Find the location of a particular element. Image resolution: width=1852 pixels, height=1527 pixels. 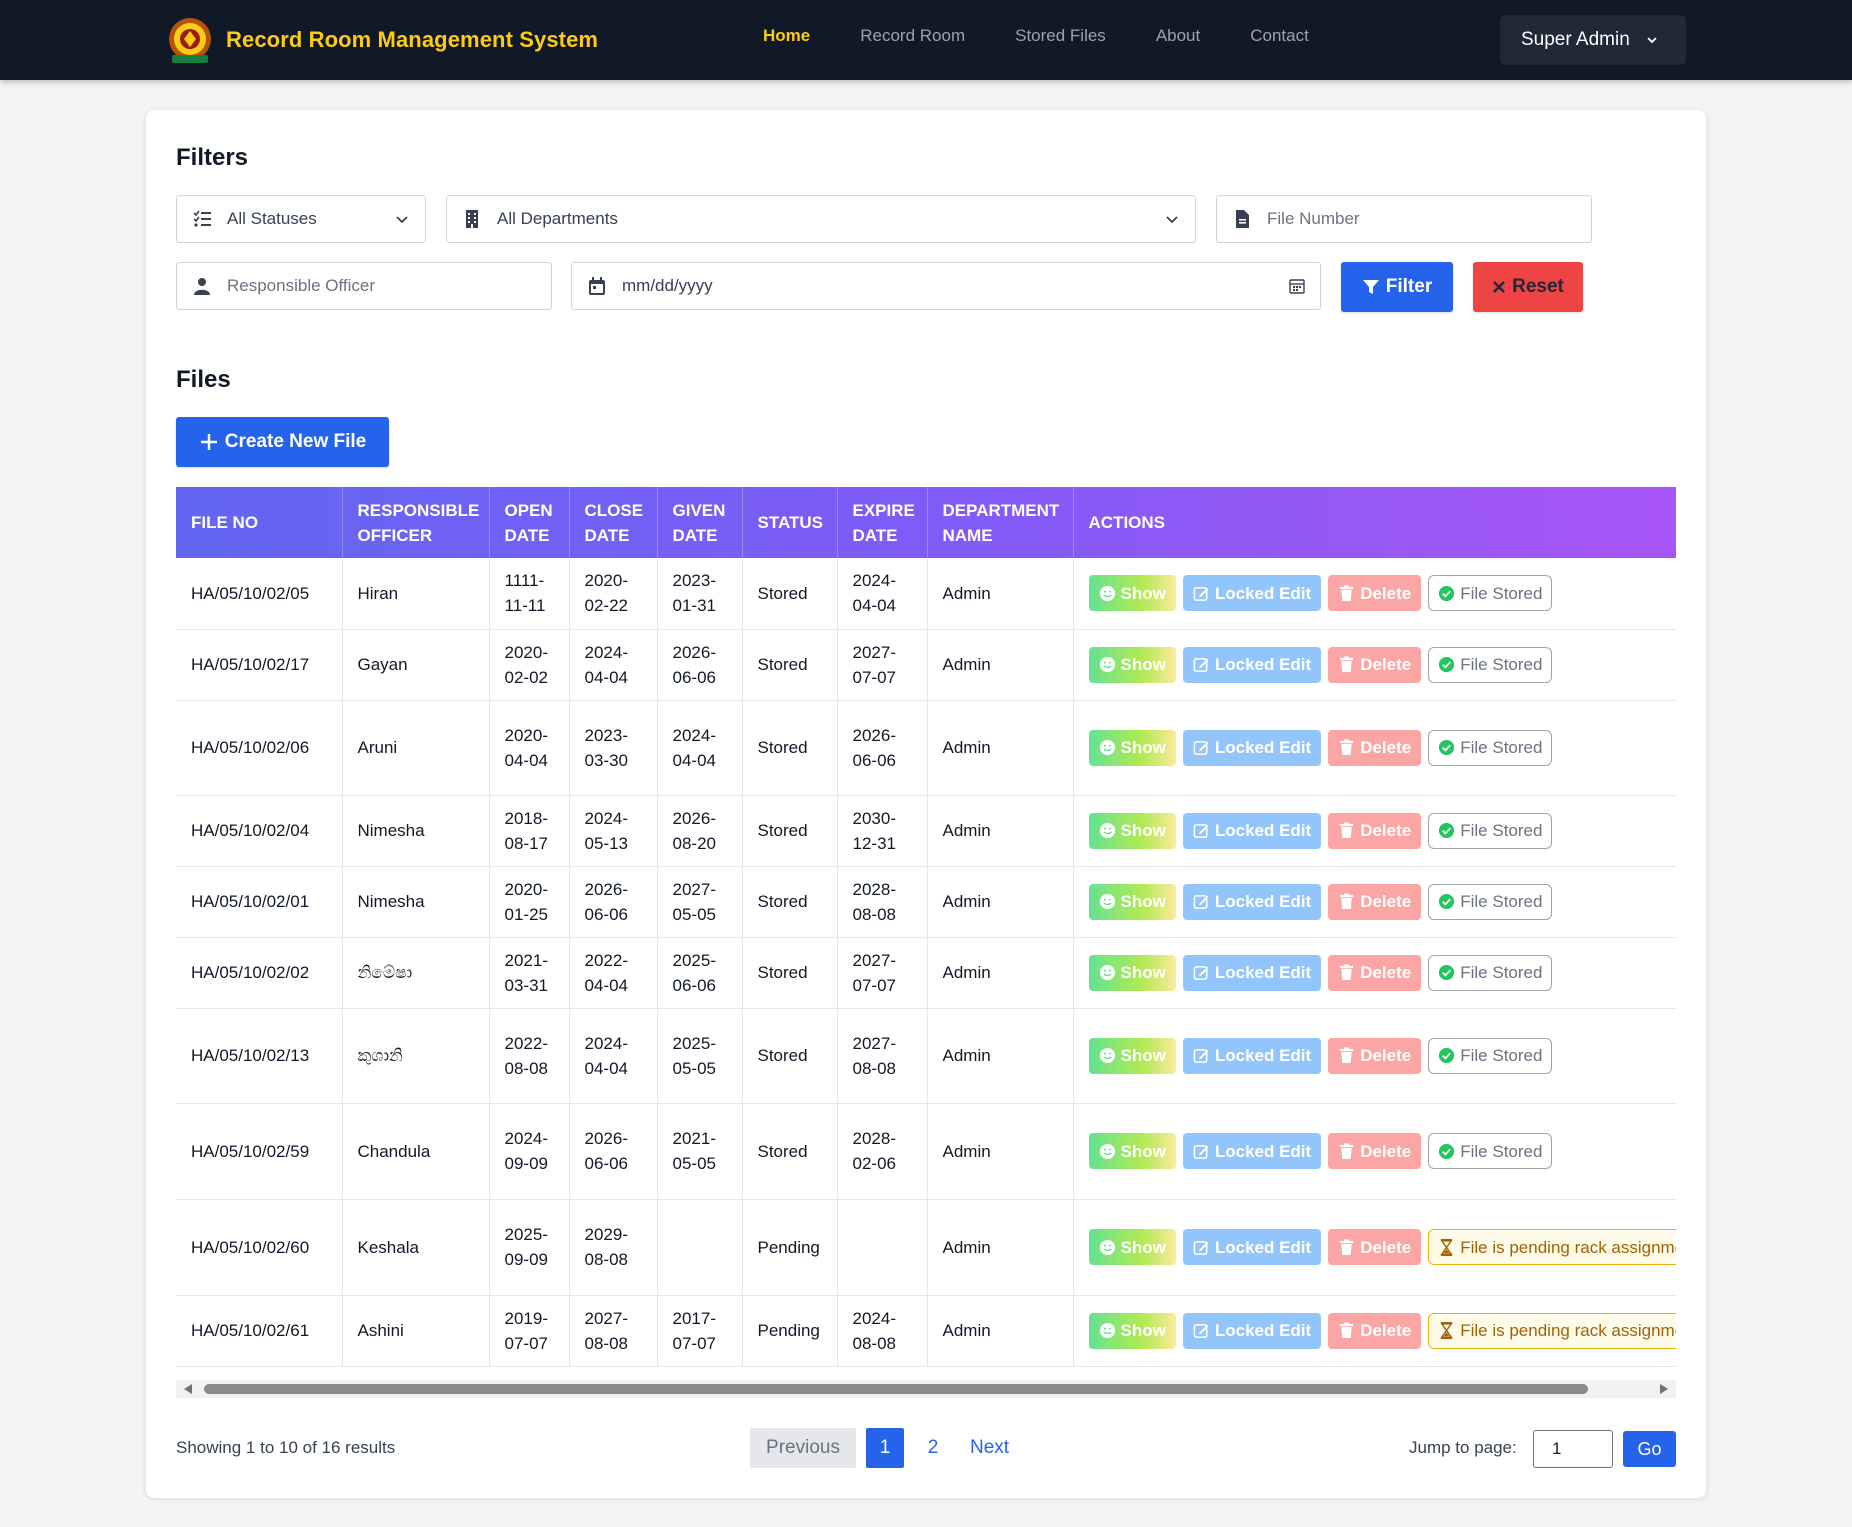

column-header: ACTIONS is located at coordinates (1127, 522).